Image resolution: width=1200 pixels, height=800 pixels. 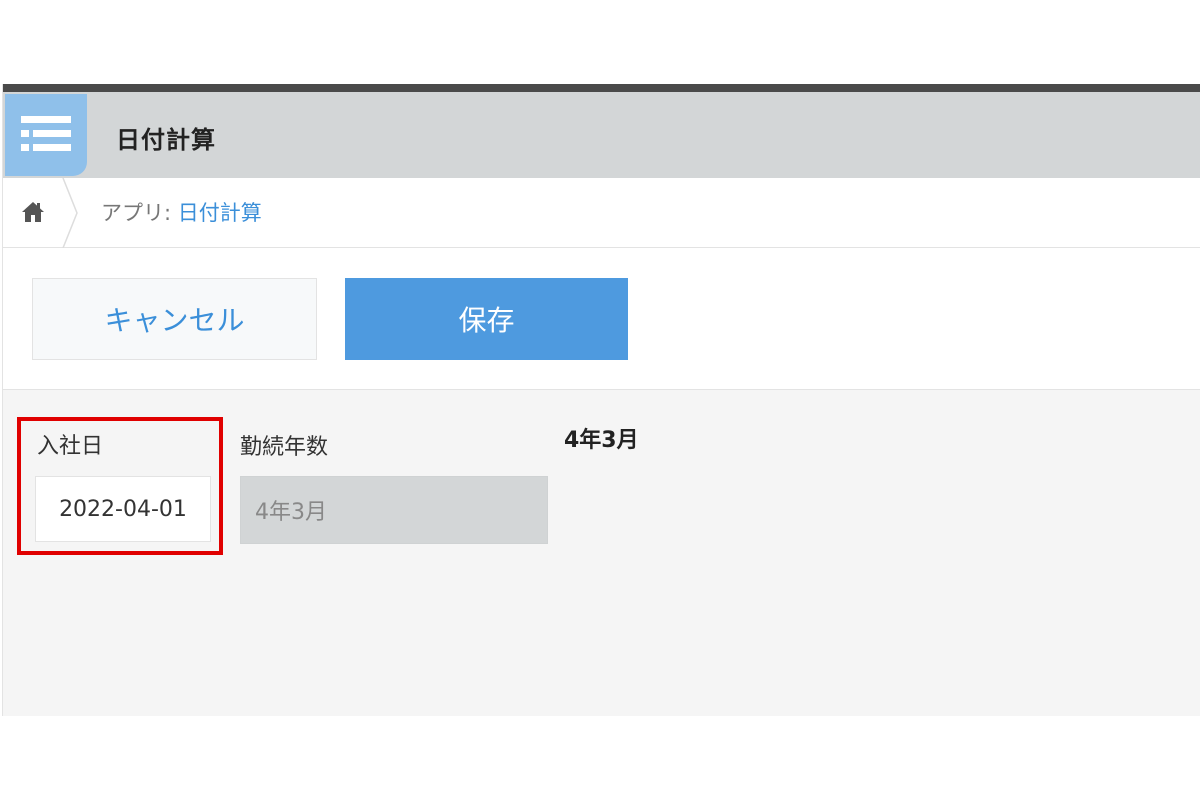 What do you see at coordinates (174, 319) in the screenshot?
I see `cancel-button: キャンセル` at bounding box center [174, 319].